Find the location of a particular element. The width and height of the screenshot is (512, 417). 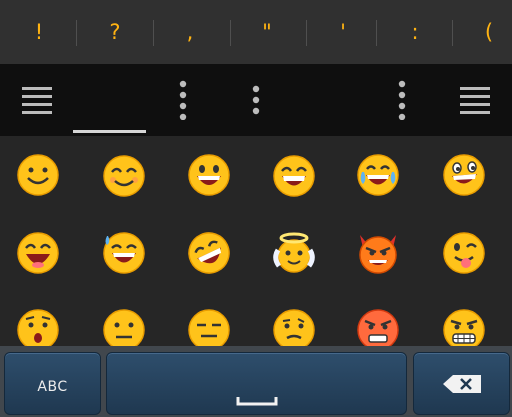

rolling-laughing-face-icon is located at coordinates (209, 253).